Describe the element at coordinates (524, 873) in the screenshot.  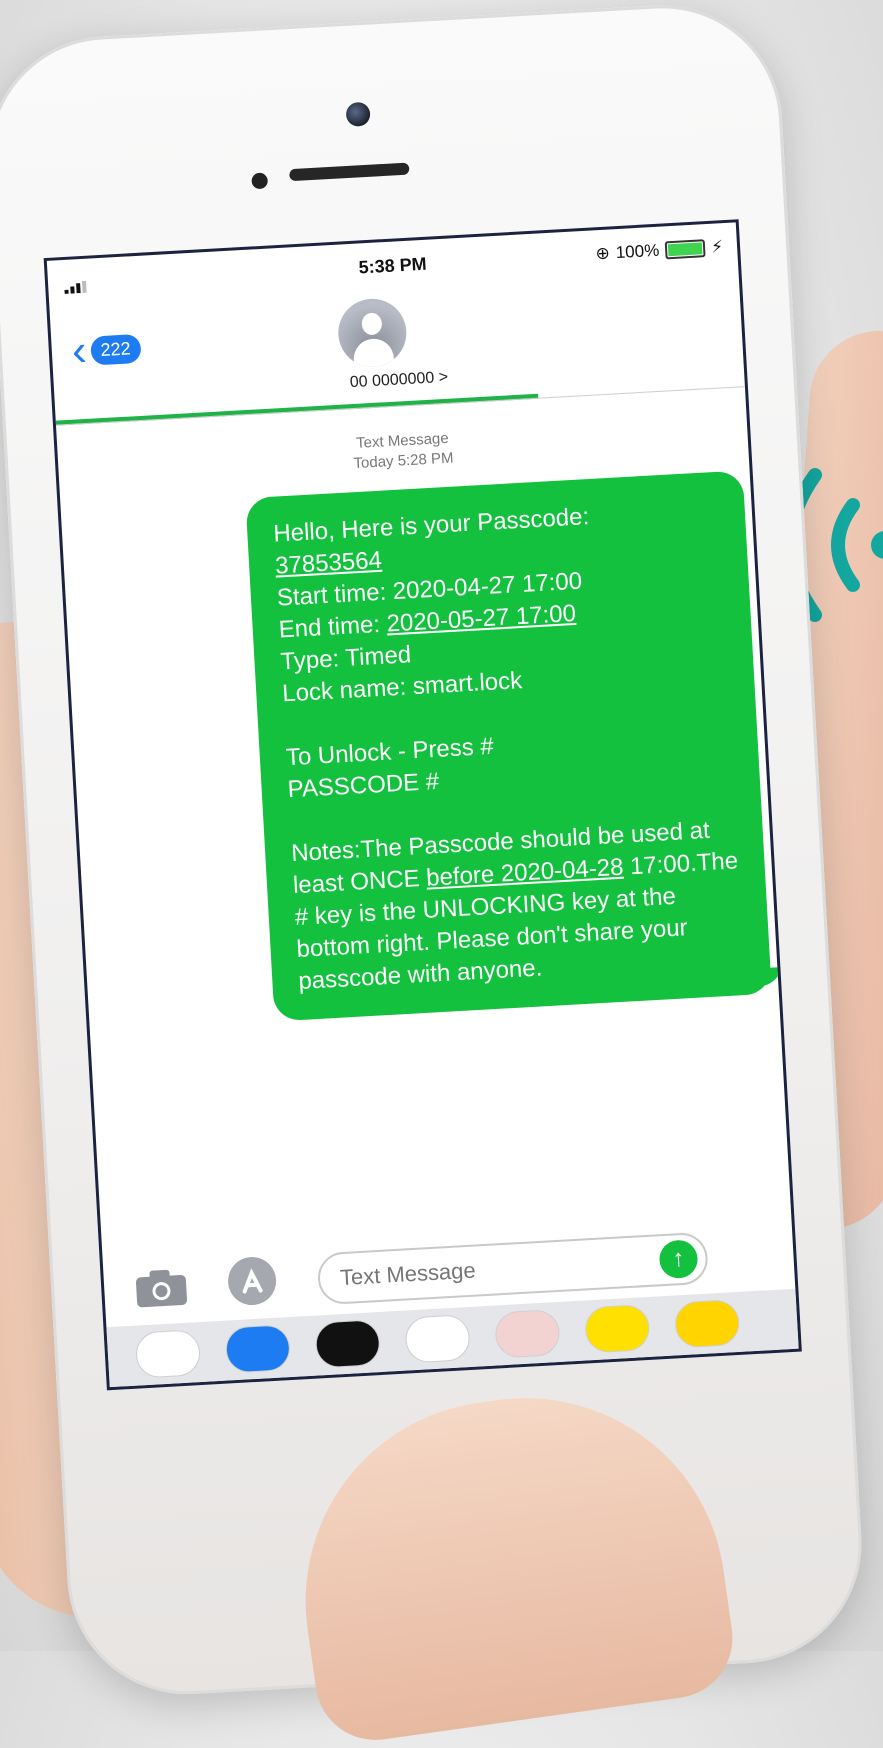
I see `notes-date-link: before 2020-04-28` at that location.